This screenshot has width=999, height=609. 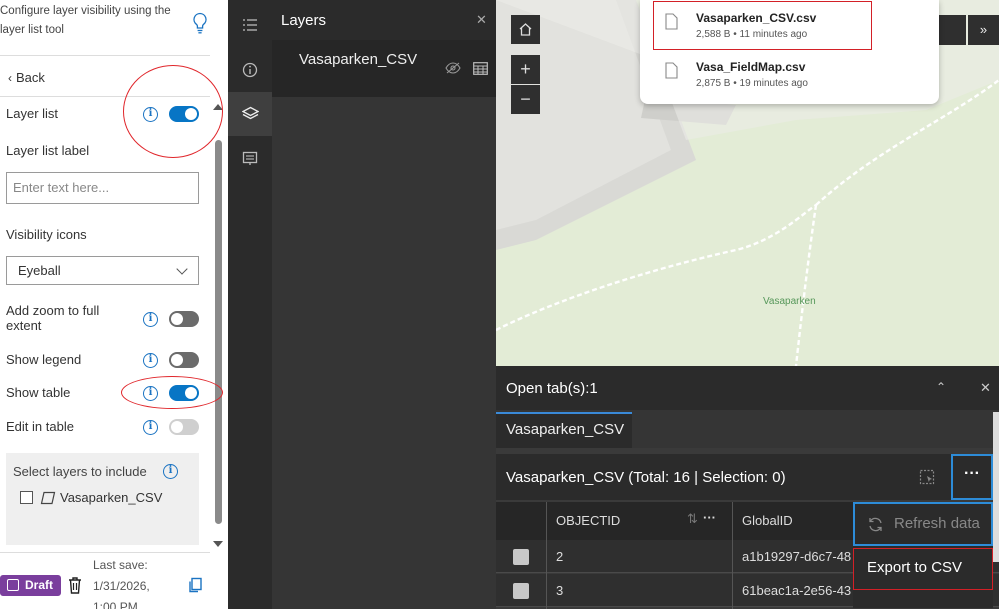 I want to click on column-header-globalid: GlobalID, so click(x=767, y=520).